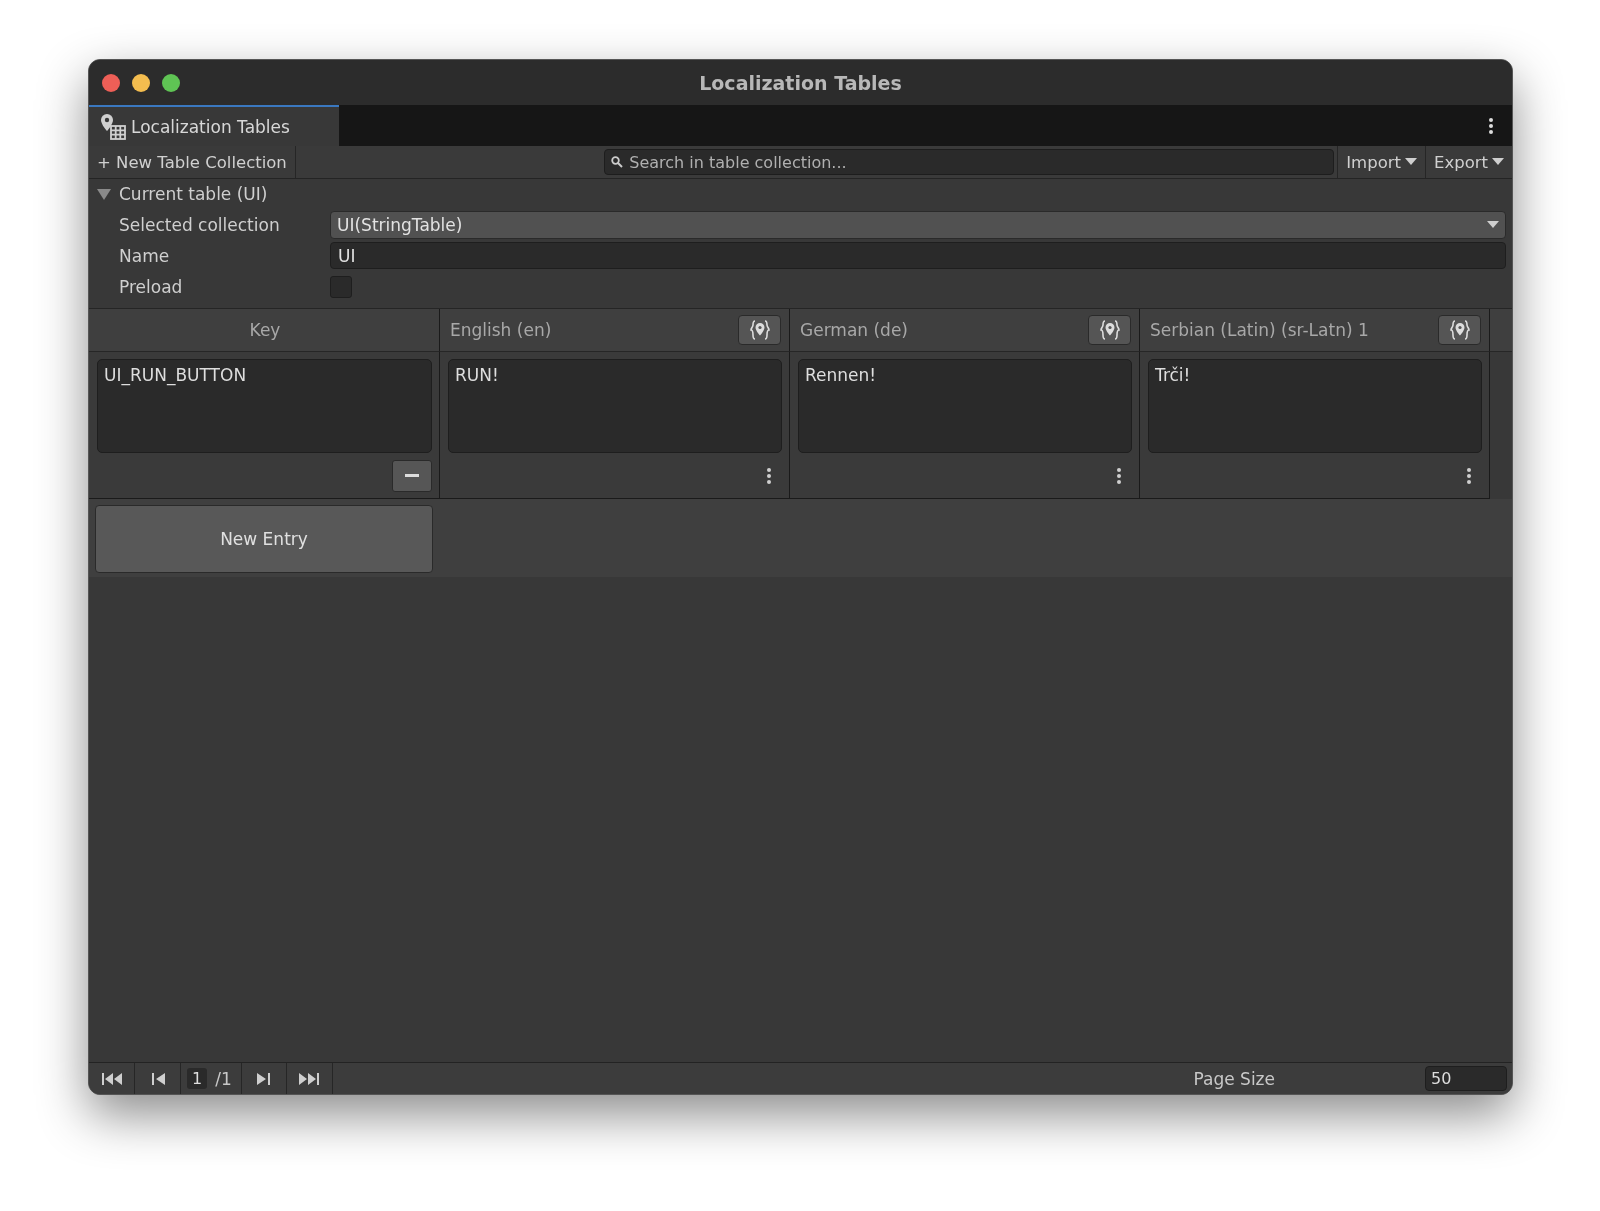 This screenshot has height=1211, width=1600. I want to click on column-title: English (en), so click(501, 330).